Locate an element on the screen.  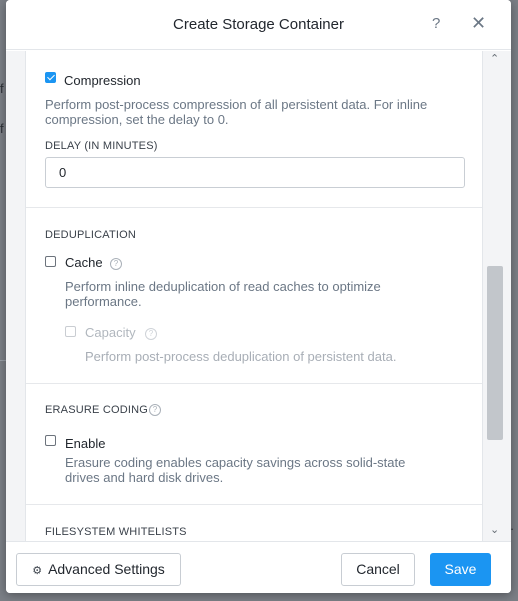
gear-icon: ⚙ is located at coordinates (37, 571).